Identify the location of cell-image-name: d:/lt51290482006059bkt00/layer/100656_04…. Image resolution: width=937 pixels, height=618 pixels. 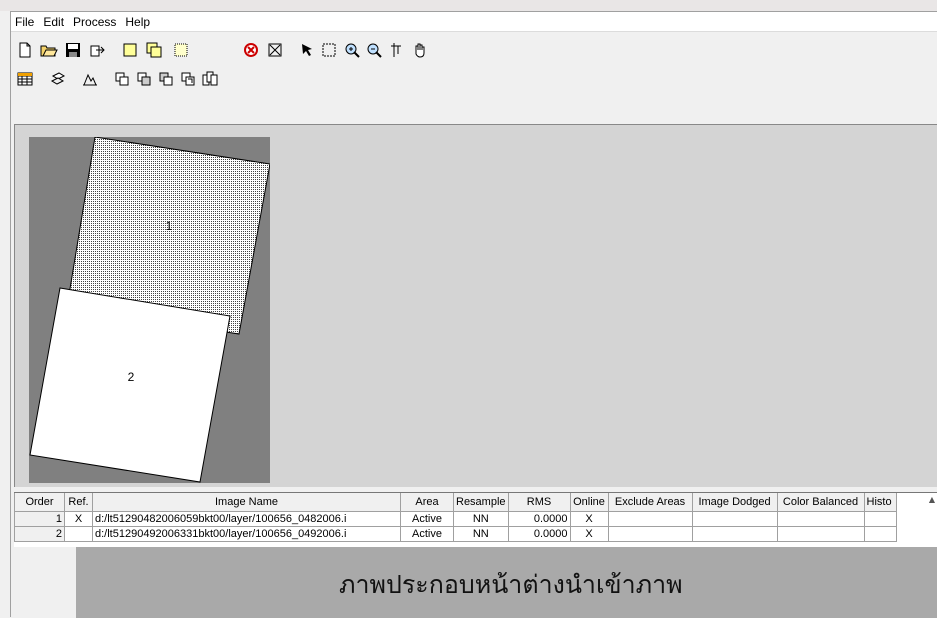
(246, 519).